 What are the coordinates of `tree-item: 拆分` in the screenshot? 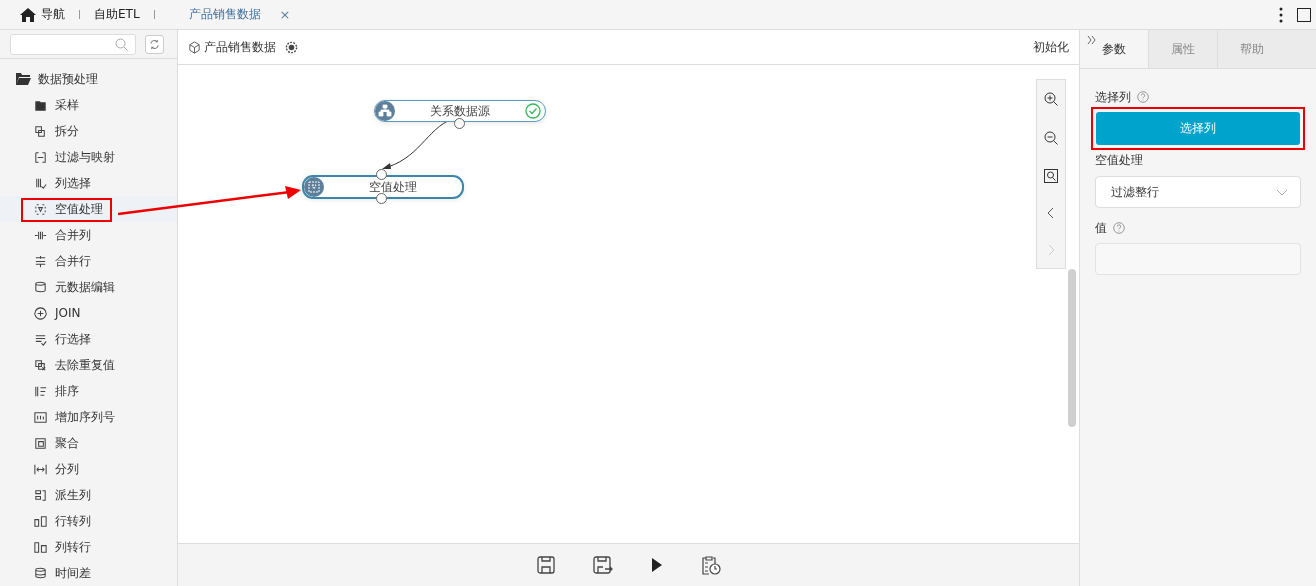 It's located at (88, 131).